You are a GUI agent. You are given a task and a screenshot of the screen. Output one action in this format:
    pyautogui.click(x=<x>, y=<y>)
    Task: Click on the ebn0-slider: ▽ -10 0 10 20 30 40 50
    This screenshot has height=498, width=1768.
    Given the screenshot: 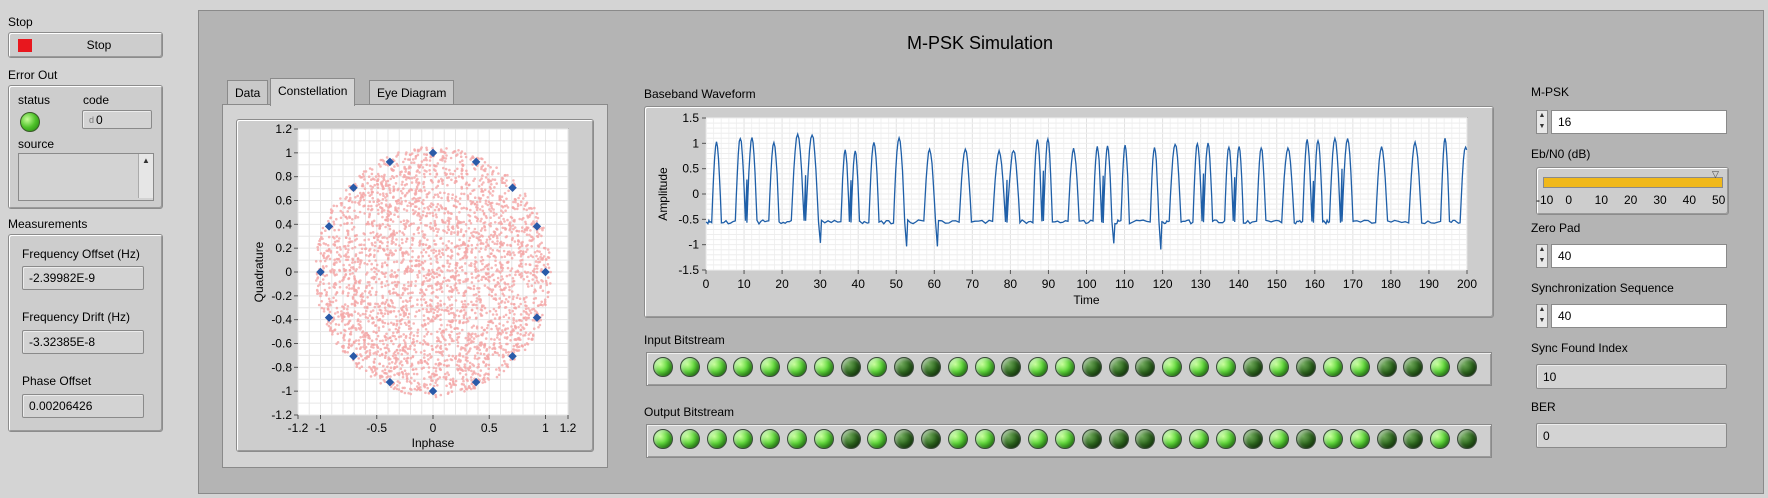 What is the action you would take?
    pyautogui.click(x=1632, y=191)
    